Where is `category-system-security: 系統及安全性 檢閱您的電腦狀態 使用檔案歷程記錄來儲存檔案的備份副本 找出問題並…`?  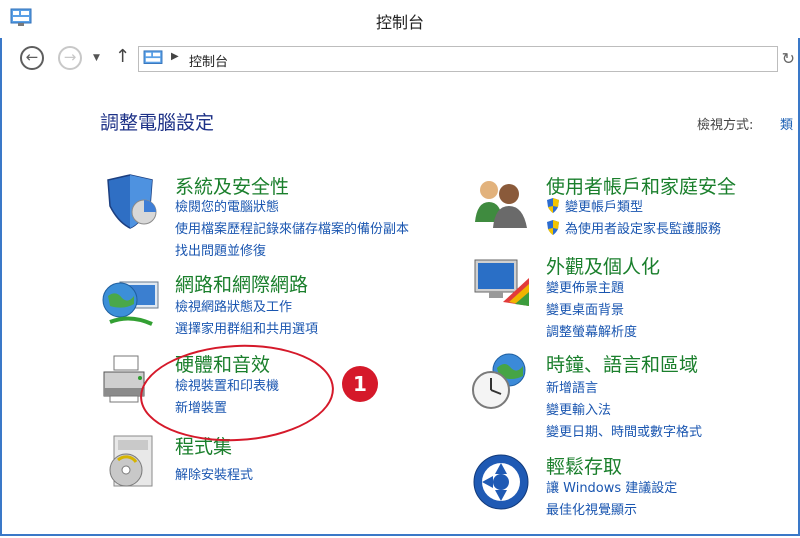 category-system-security: 系統及安全性 檢閱您的電腦狀態 使用檔案歷程記錄來儲存檔案的備份副本 找出問題並… is located at coordinates (280, 215).